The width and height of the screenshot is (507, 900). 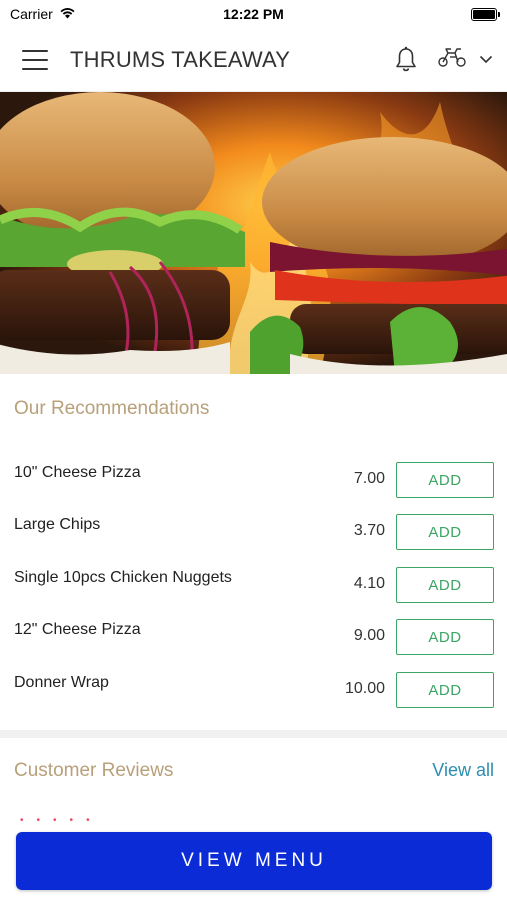 I want to click on menu-icon, so click(x=35, y=59).